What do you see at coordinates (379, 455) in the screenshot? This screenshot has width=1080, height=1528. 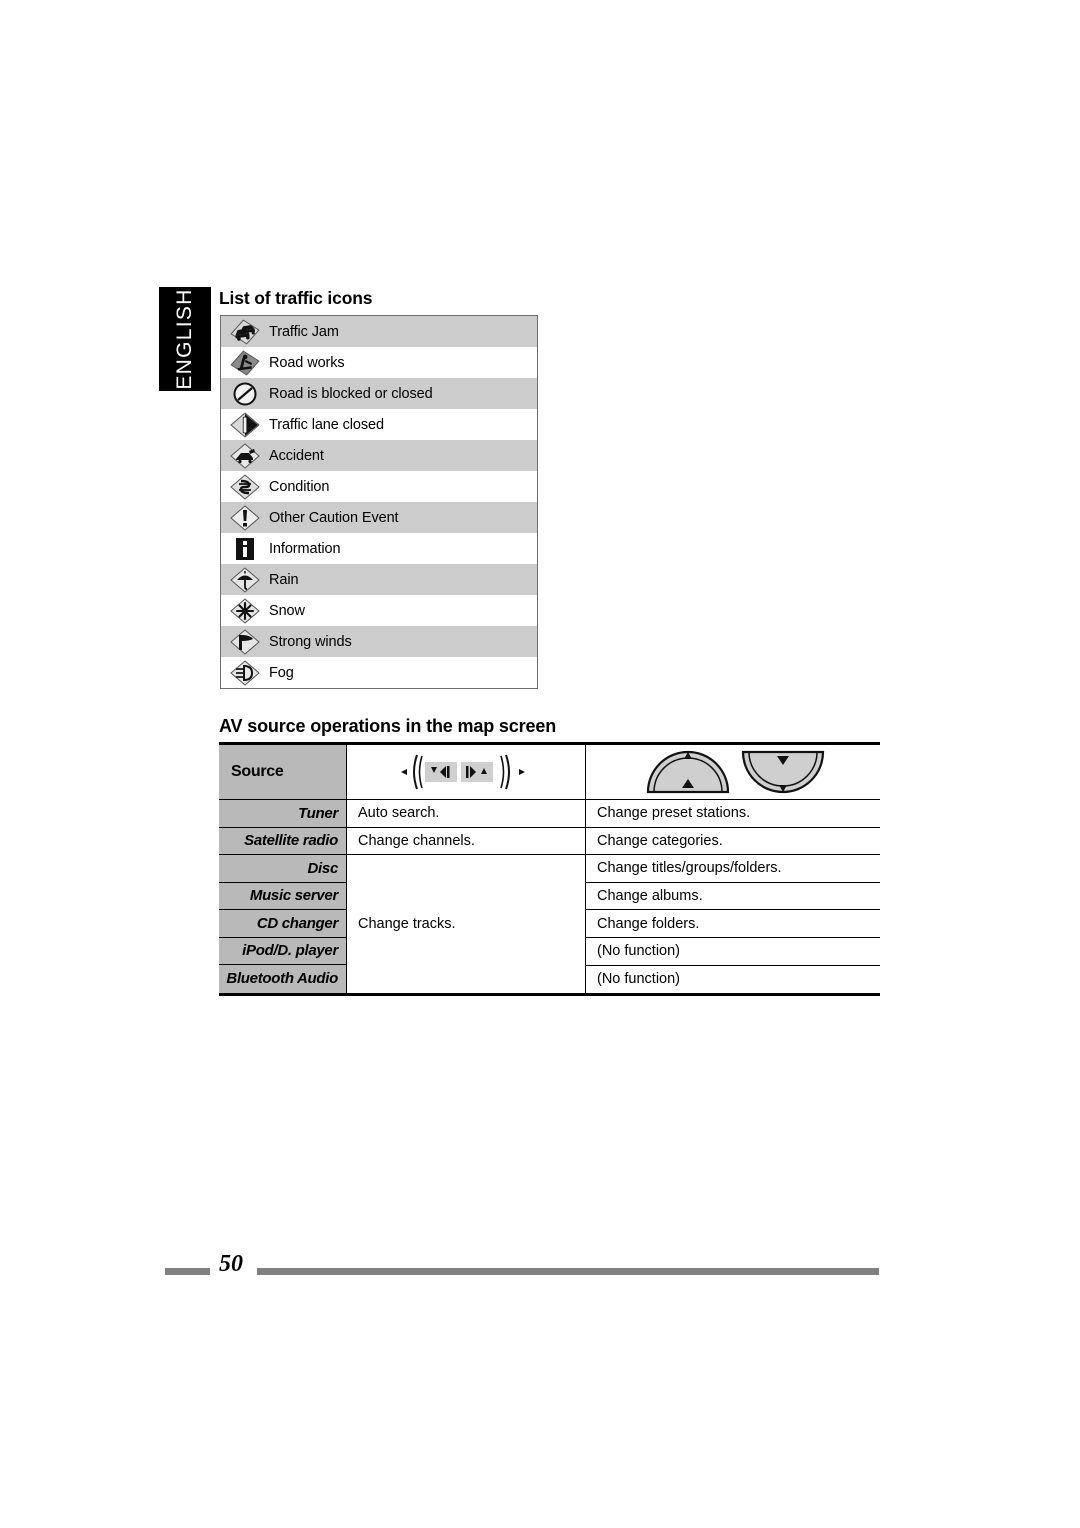 I see `table-row: Accident` at bounding box center [379, 455].